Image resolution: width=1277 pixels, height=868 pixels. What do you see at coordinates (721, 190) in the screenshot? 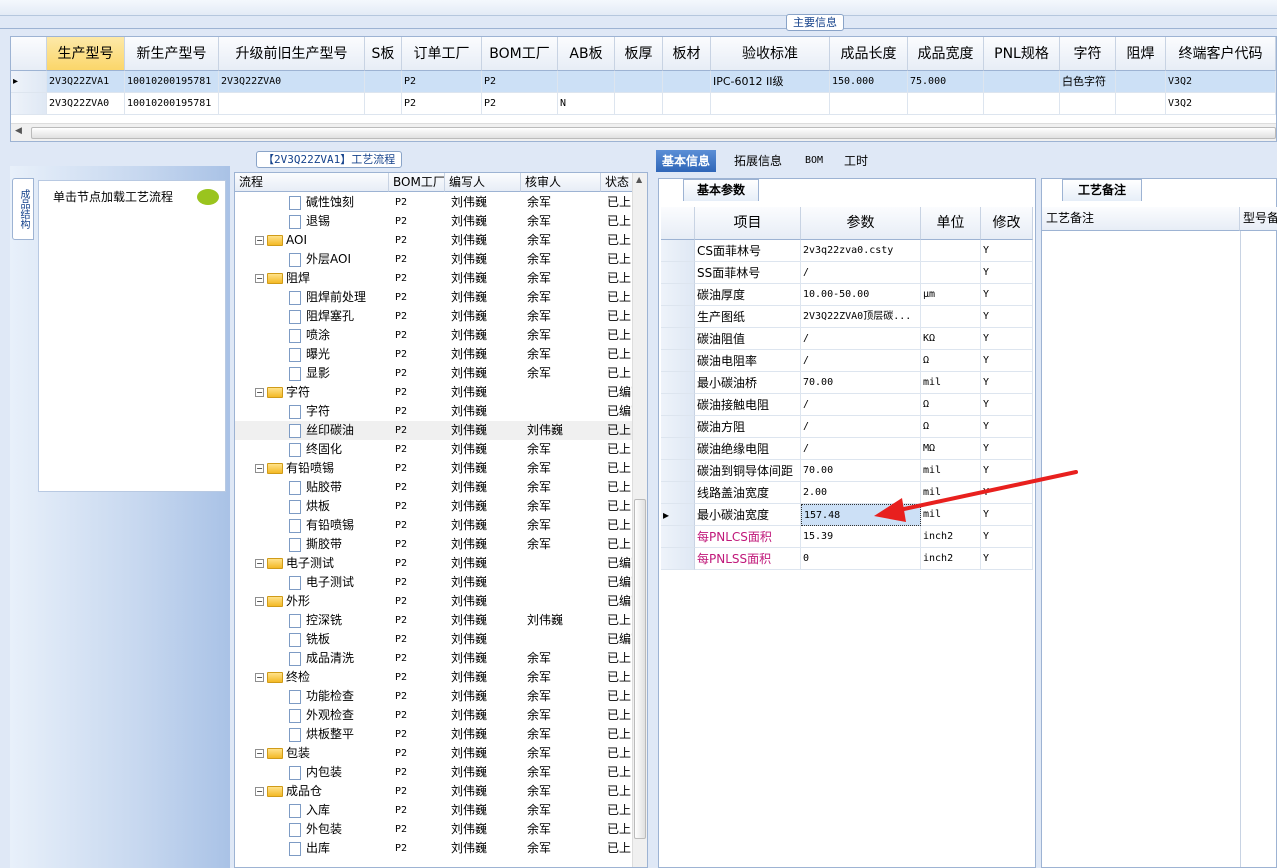
I see `tab-basic-params: 基本参数` at bounding box center [721, 190].